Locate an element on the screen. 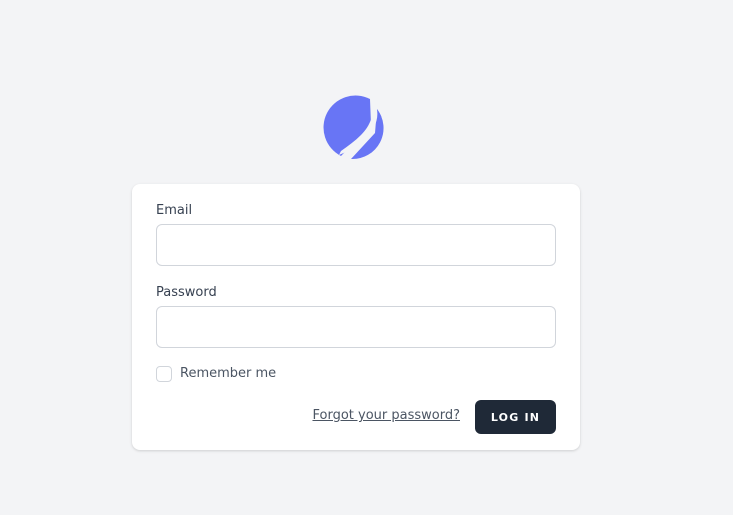  email-label: Email is located at coordinates (174, 210).